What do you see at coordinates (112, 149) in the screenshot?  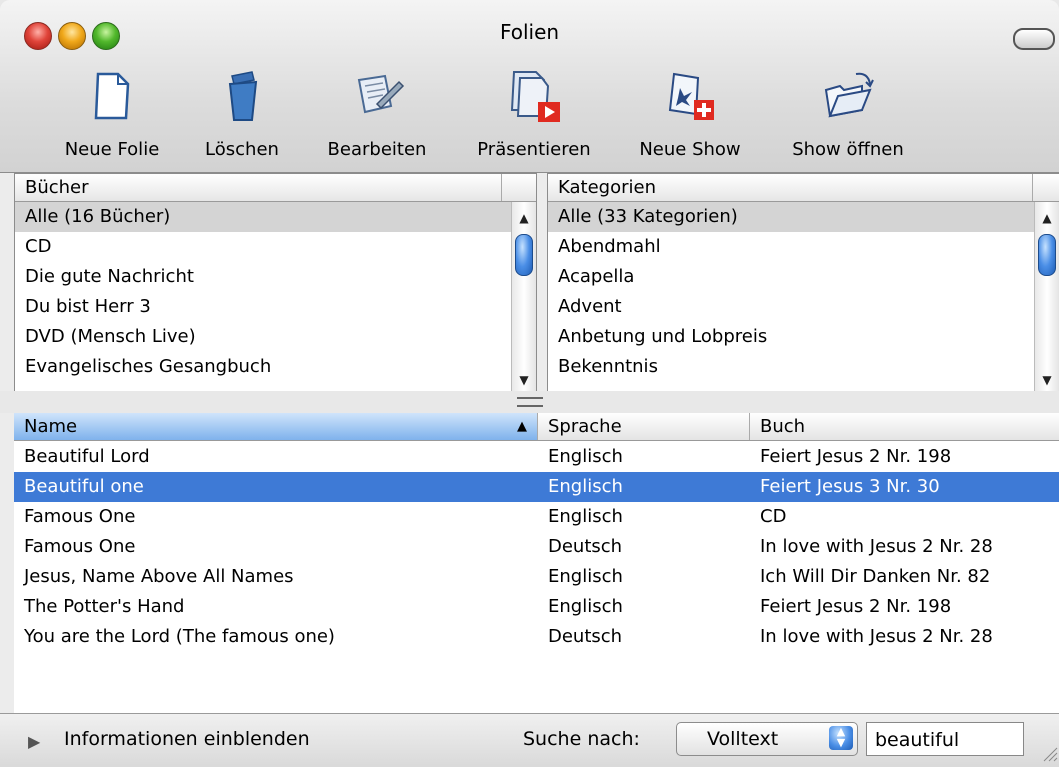 I see `new-slide-label: Neue Folie` at bounding box center [112, 149].